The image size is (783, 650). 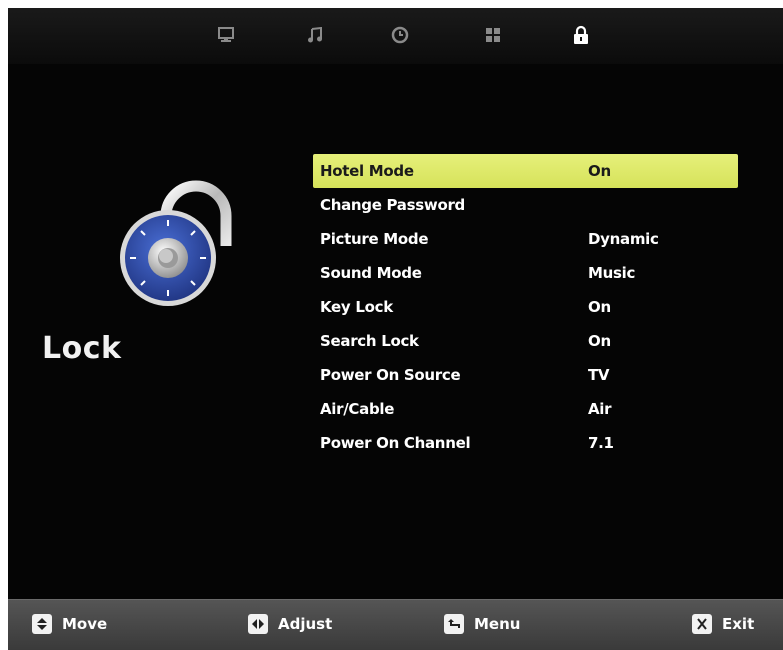 What do you see at coordinates (395, 624) in the screenshot?
I see `hint-bar: Move Adjust Menu Exit` at bounding box center [395, 624].